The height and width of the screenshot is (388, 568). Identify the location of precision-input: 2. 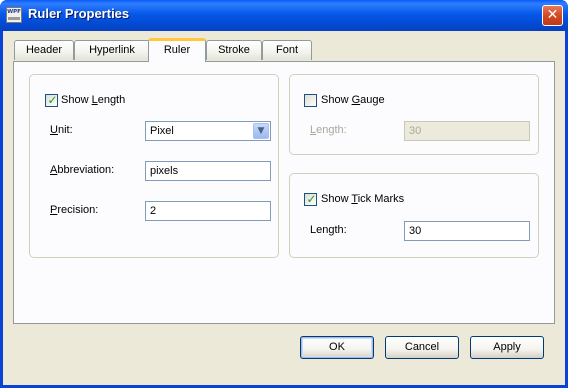
(208, 211).